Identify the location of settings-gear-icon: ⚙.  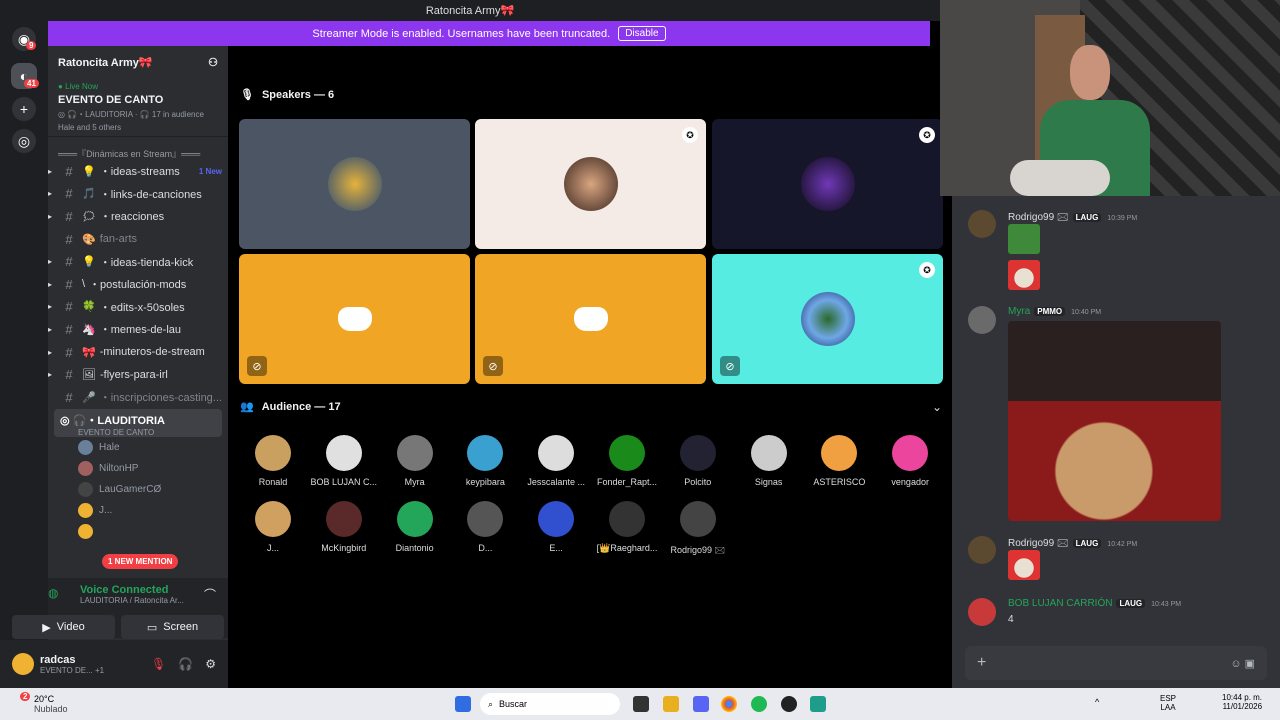
(210, 664).